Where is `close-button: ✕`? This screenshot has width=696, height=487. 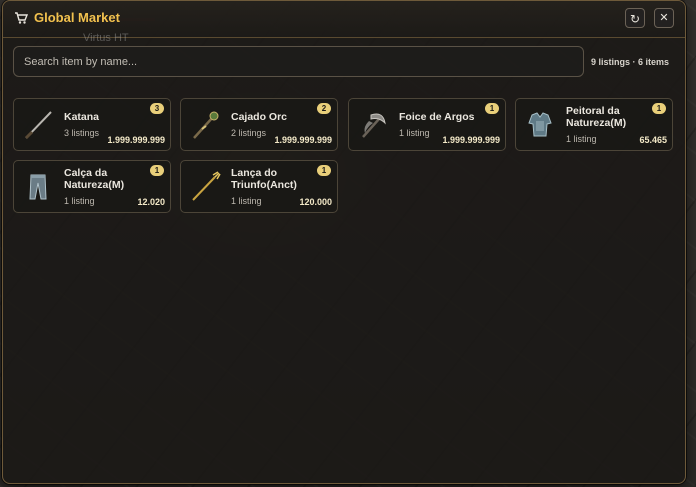
close-button: ✕ is located at coordinates (664, 18).